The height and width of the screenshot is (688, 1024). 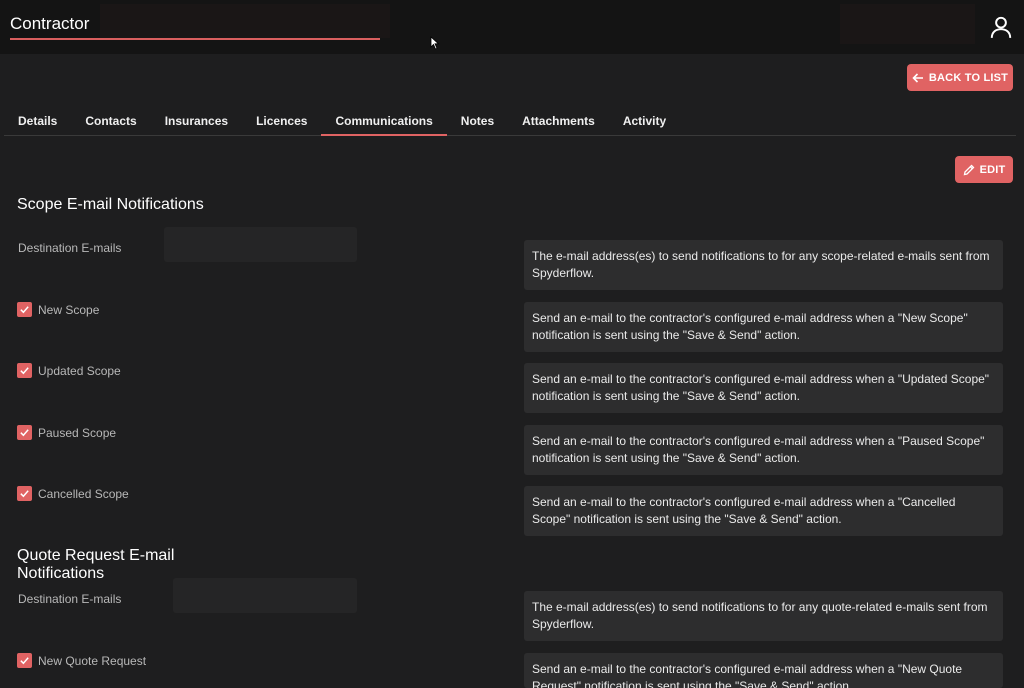 I want to click on updated-scope-checkbox, so click(x=24, y=370).